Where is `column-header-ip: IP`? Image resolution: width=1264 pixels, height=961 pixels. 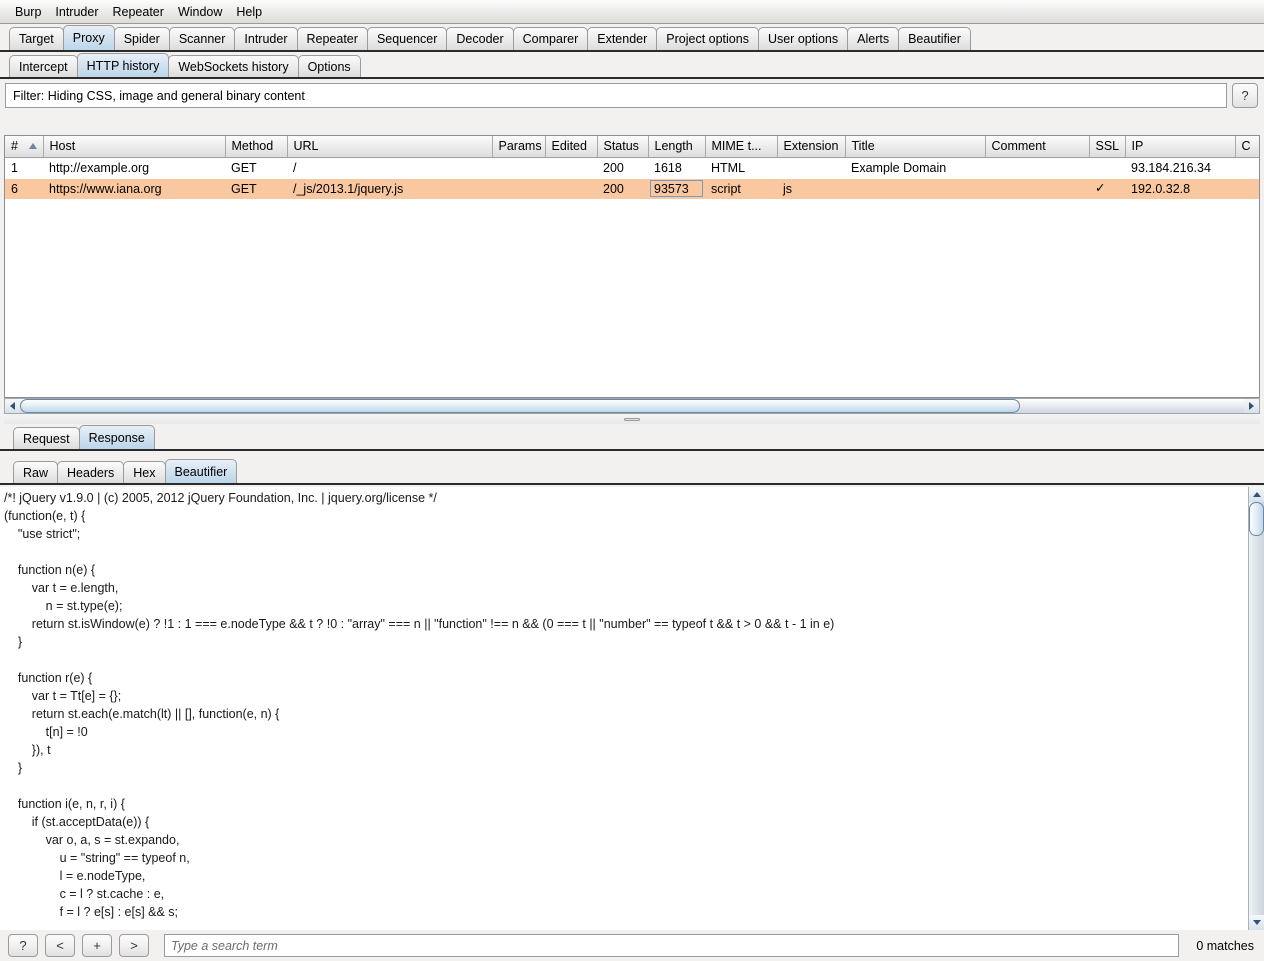
column-header-ip: IP is located at coordinates (1180, 147).